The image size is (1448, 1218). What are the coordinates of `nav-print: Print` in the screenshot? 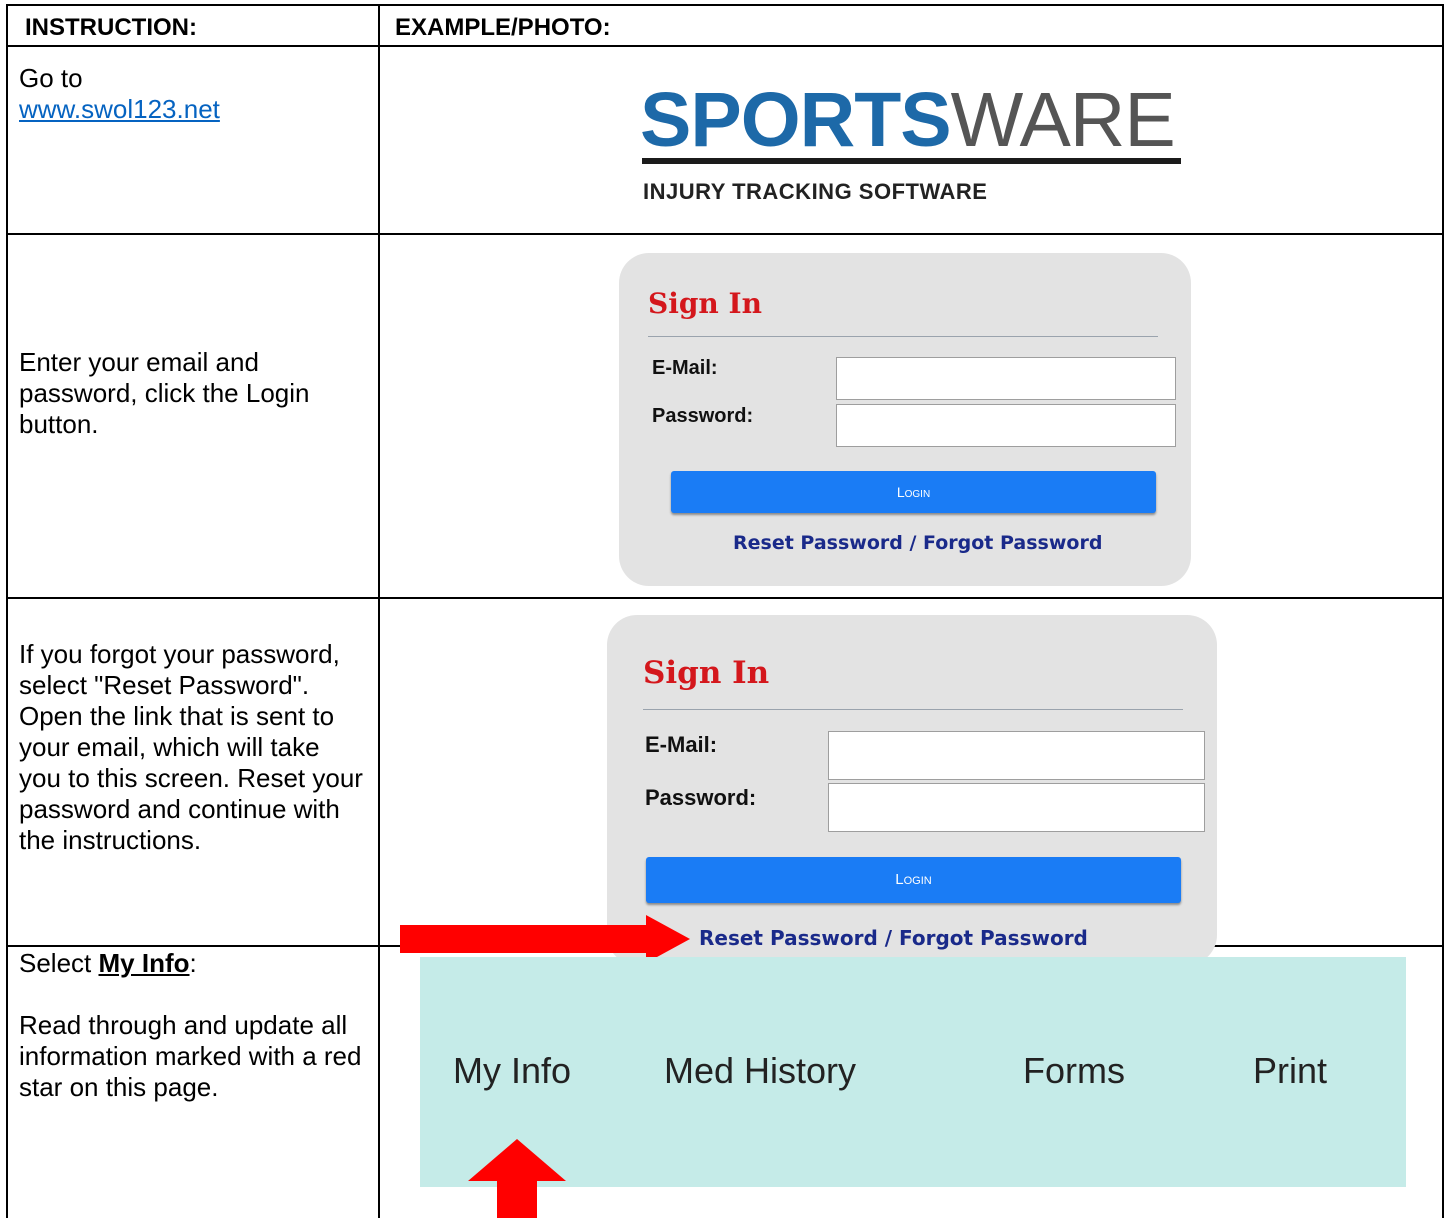 It's located at (1290, 1071).